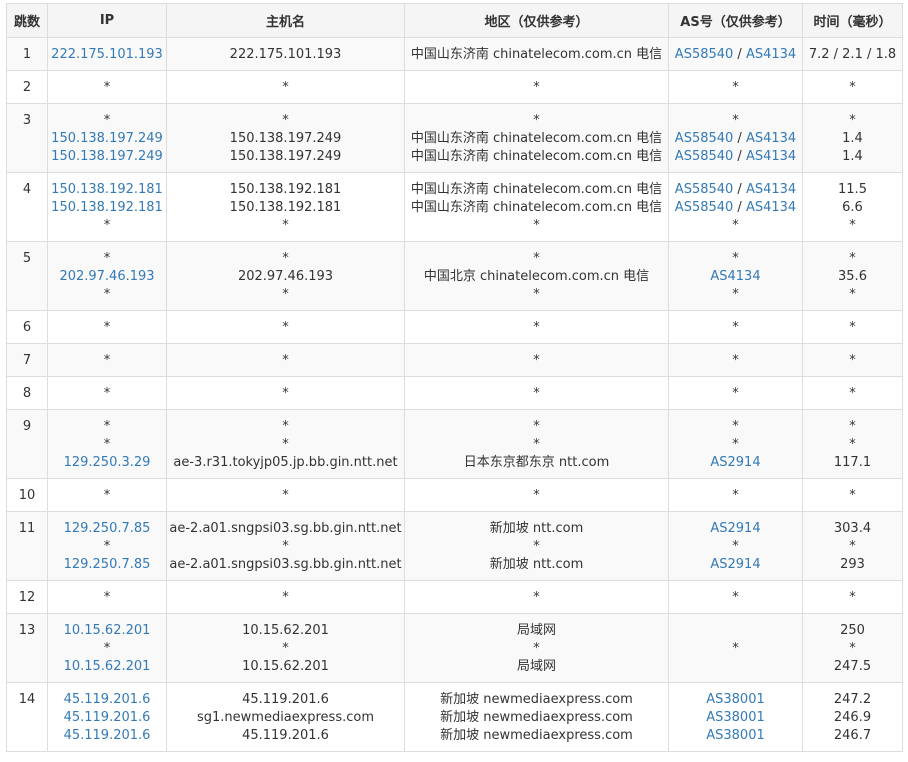 The image size is (908, 762). I want to click on ip-cell: 45.119.201.6 45.119.201.6 45.119.201.6, so click(107, 717).